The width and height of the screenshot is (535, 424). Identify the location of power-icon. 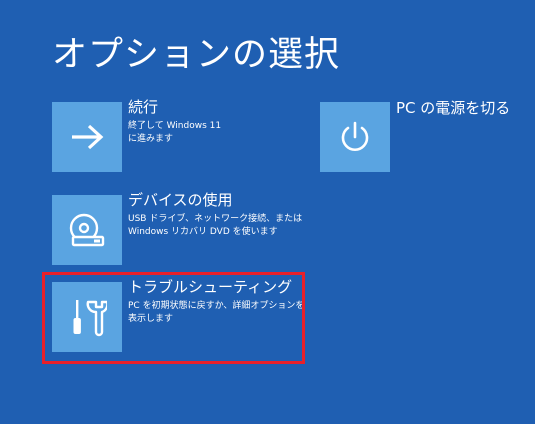
(355, 136).